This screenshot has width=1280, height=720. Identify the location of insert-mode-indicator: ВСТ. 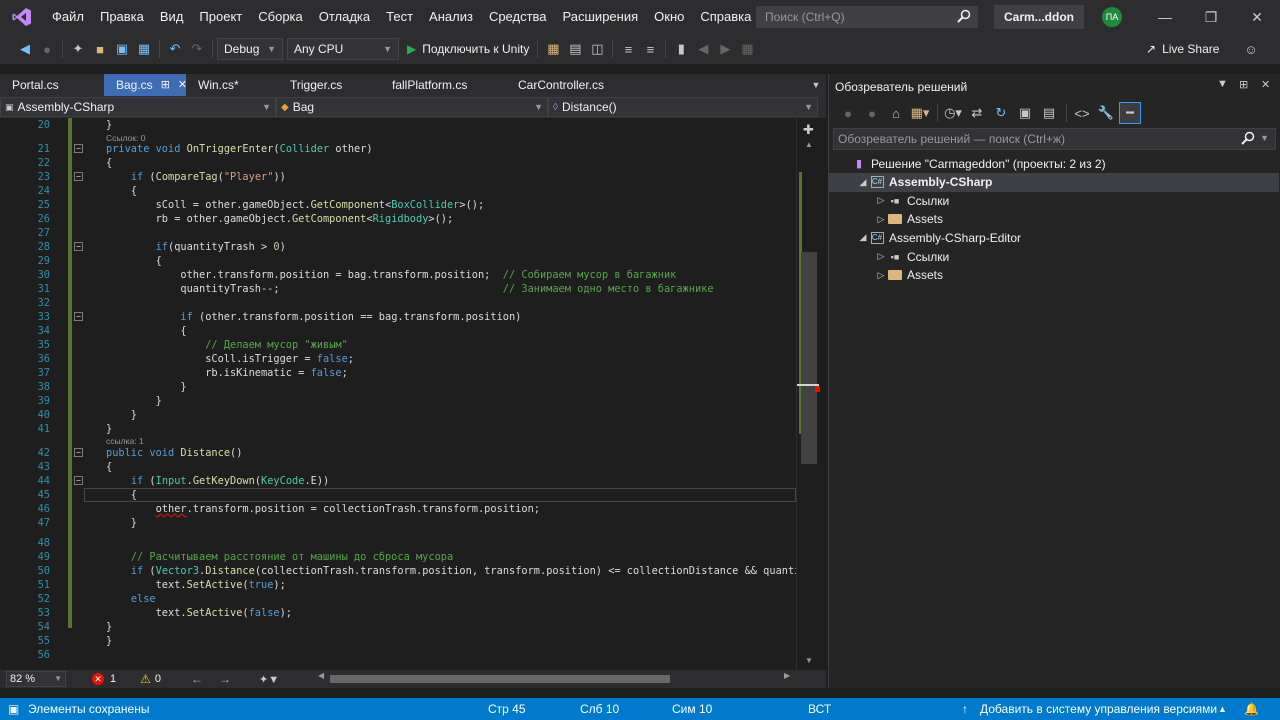
(819, 709).